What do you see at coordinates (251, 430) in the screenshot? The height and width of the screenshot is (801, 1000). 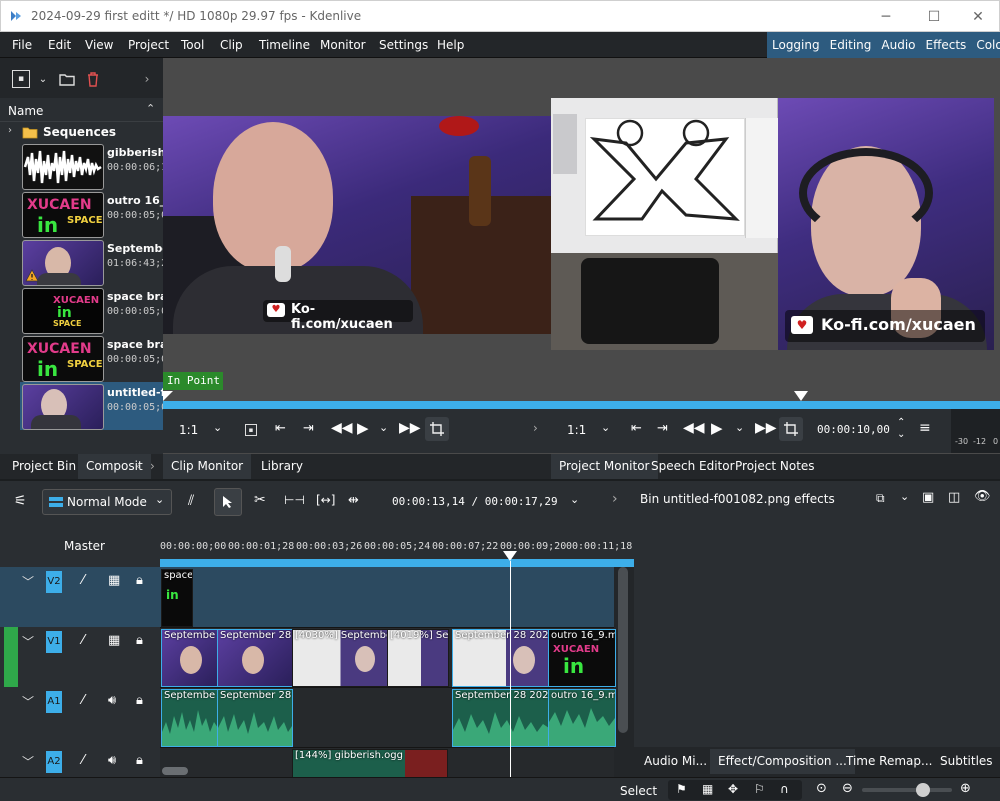 I see `fit-frame-icon: ▪` at bounding box center [251, 430].